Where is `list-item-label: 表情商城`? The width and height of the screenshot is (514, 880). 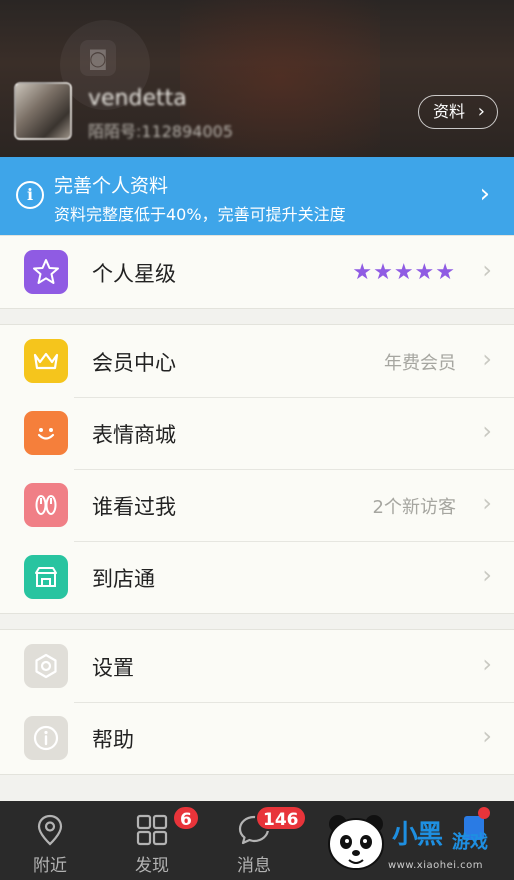
list-item-label: 表情商城 is located at coordinates (134, 435).